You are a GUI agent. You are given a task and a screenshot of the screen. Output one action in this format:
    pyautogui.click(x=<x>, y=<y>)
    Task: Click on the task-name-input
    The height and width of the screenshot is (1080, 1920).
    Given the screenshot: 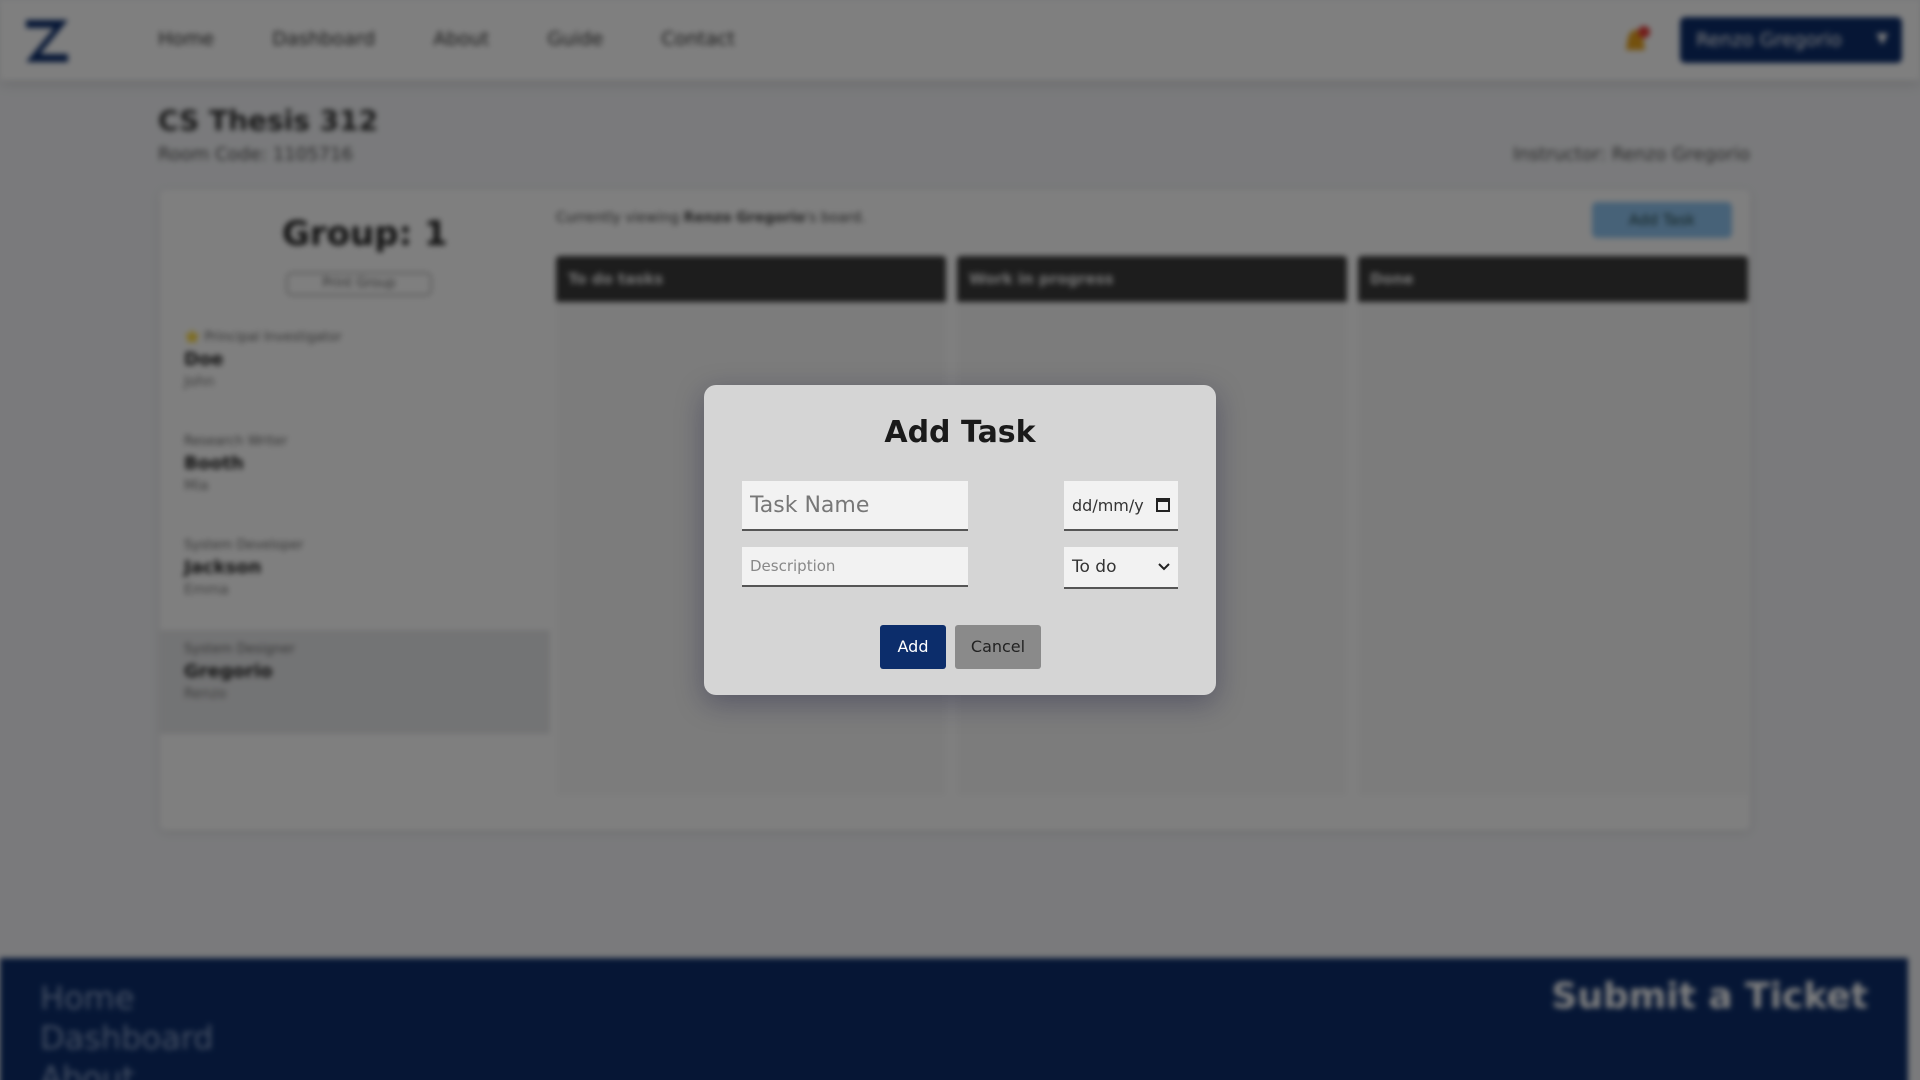 What is the action you would take?
    pyautogui.click(x=855, y=506)
    